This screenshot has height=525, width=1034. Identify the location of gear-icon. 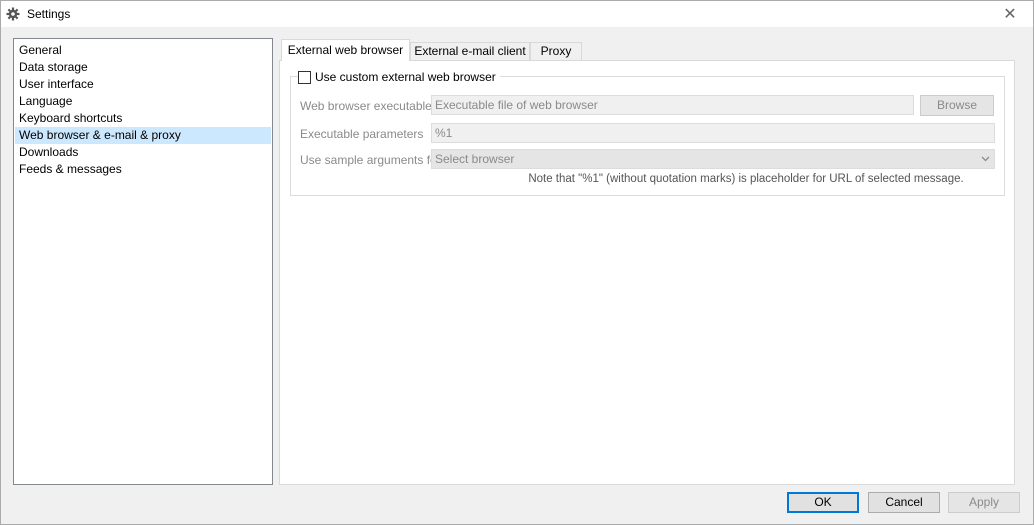
(13, 14).